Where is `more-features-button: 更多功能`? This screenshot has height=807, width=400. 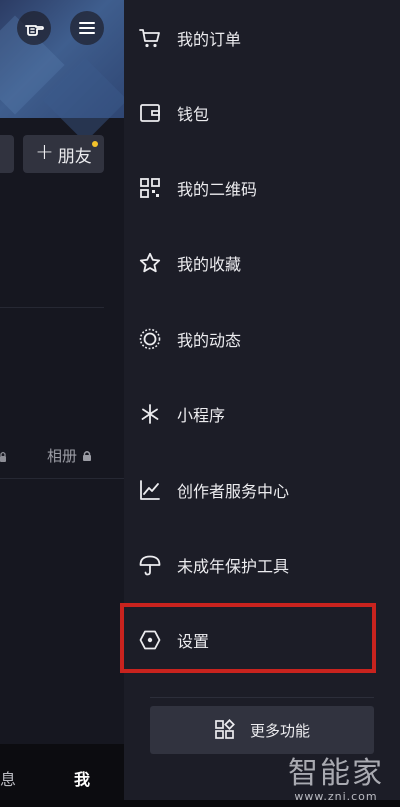
more-features-button: 更多功能 is located at coordinates (262, 730).